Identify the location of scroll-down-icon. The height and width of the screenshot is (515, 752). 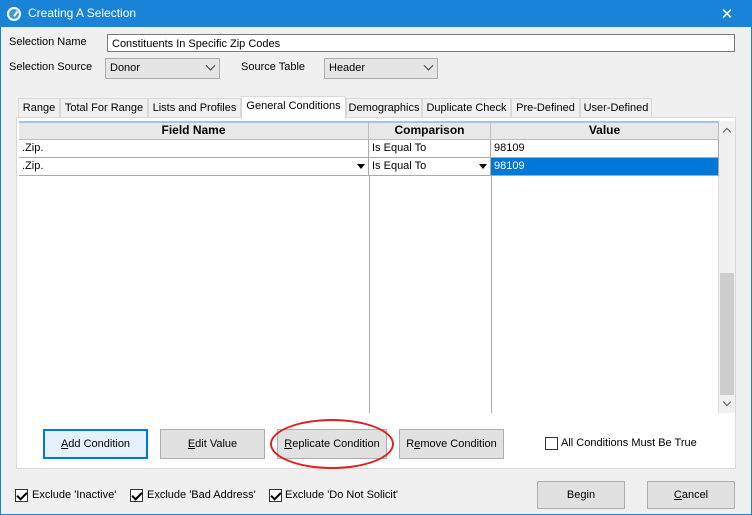
(727, 402).